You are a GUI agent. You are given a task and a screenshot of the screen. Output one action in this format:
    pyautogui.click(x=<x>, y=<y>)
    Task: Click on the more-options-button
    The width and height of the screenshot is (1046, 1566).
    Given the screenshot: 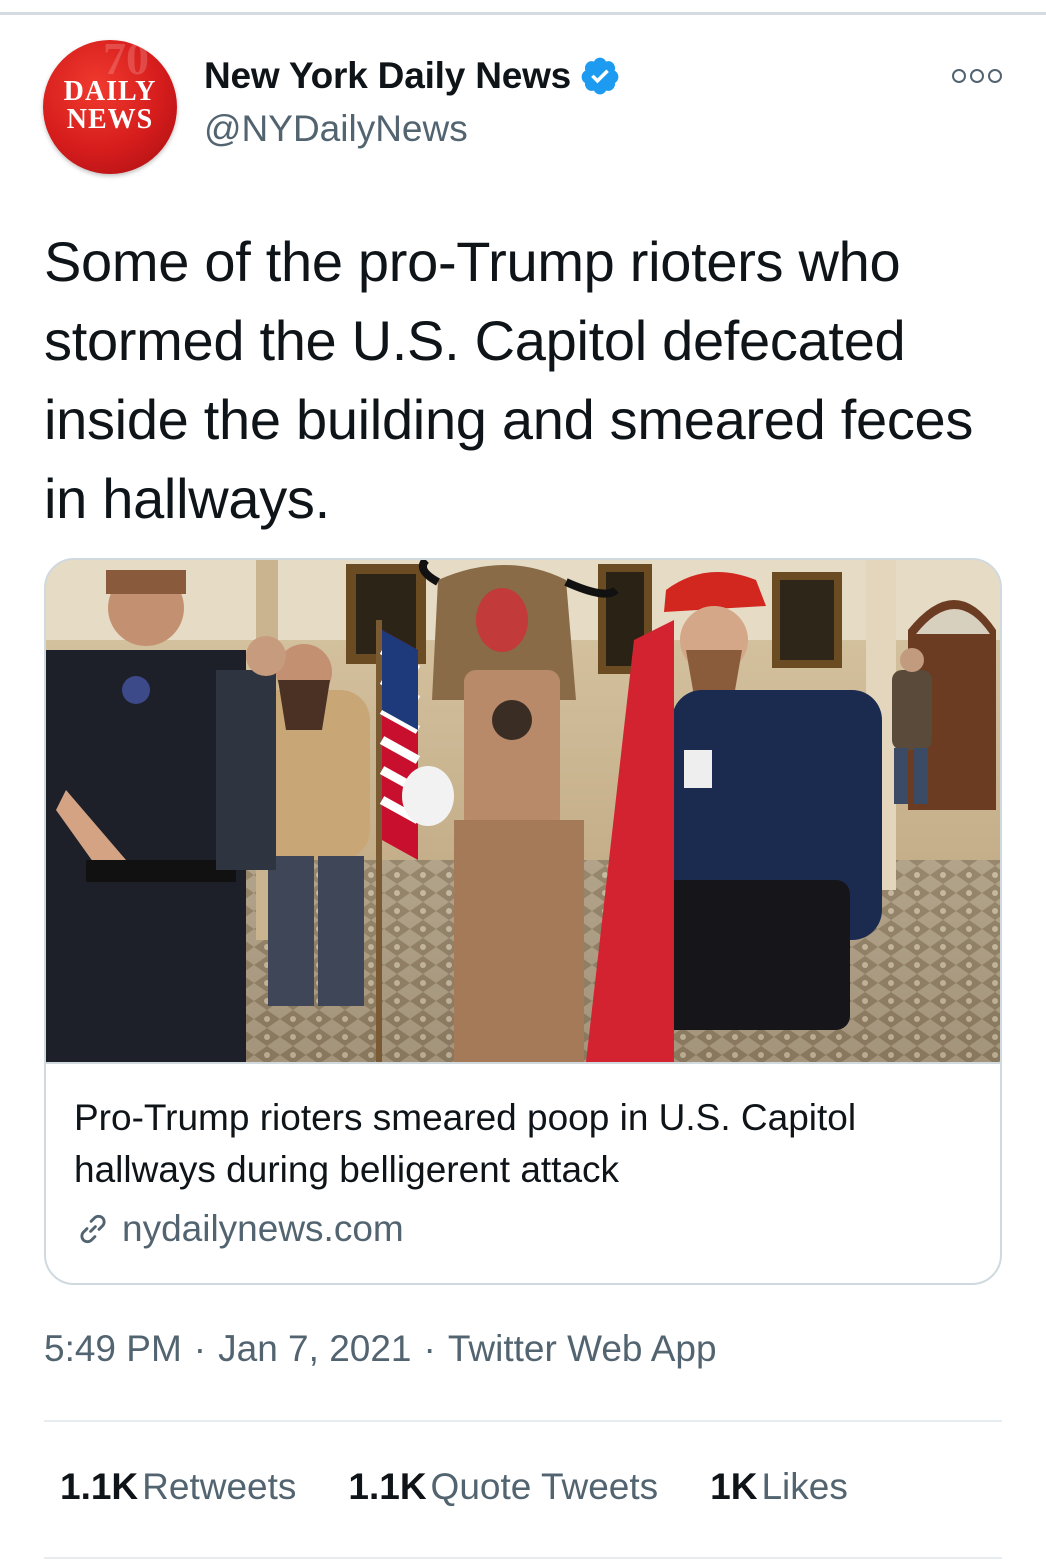 What is the action you would take?
    pyautogui.click(x=977, y=76)
    